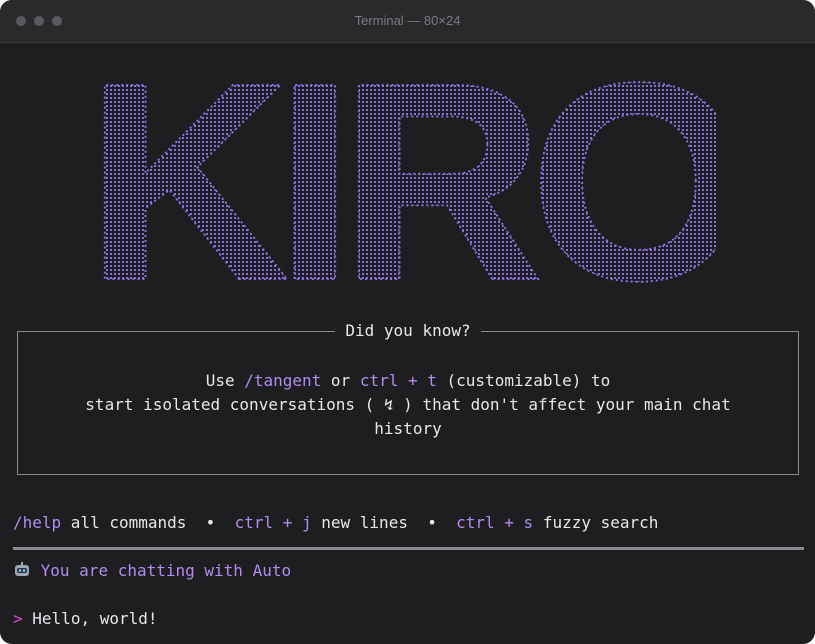 Image resolution: width=815 pixels, height=644 pixels. Describe the element at coordinates (37, 522) in the screenshot. I see `help-command: /help` at that location.